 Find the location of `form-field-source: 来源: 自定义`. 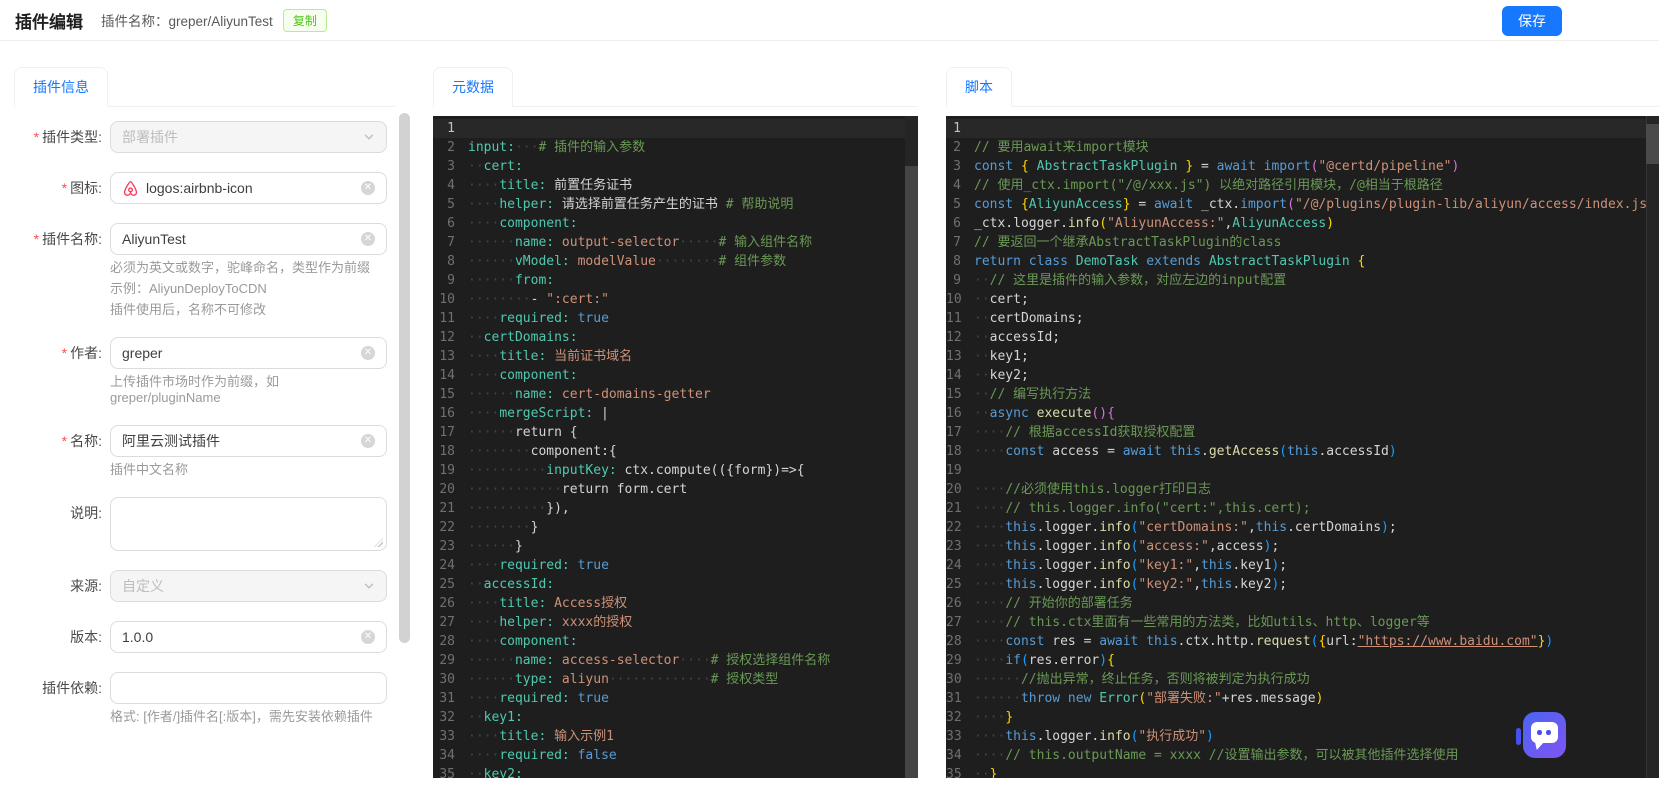

form-field-source: 来源: 自定义 is located at coordinates (204, 586).